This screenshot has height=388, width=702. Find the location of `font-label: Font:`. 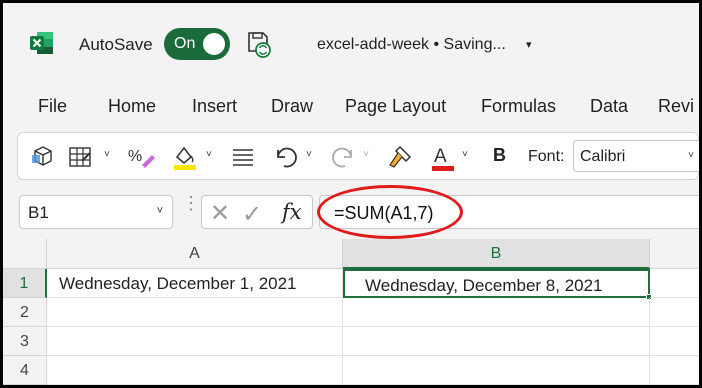

font-label: Font: is located at coordinates (546, 156).